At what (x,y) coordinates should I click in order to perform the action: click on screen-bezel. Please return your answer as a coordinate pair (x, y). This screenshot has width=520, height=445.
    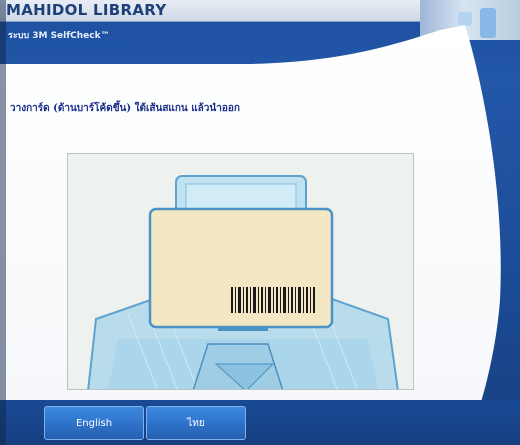
    Looking at the image, I should click on (3, 222).